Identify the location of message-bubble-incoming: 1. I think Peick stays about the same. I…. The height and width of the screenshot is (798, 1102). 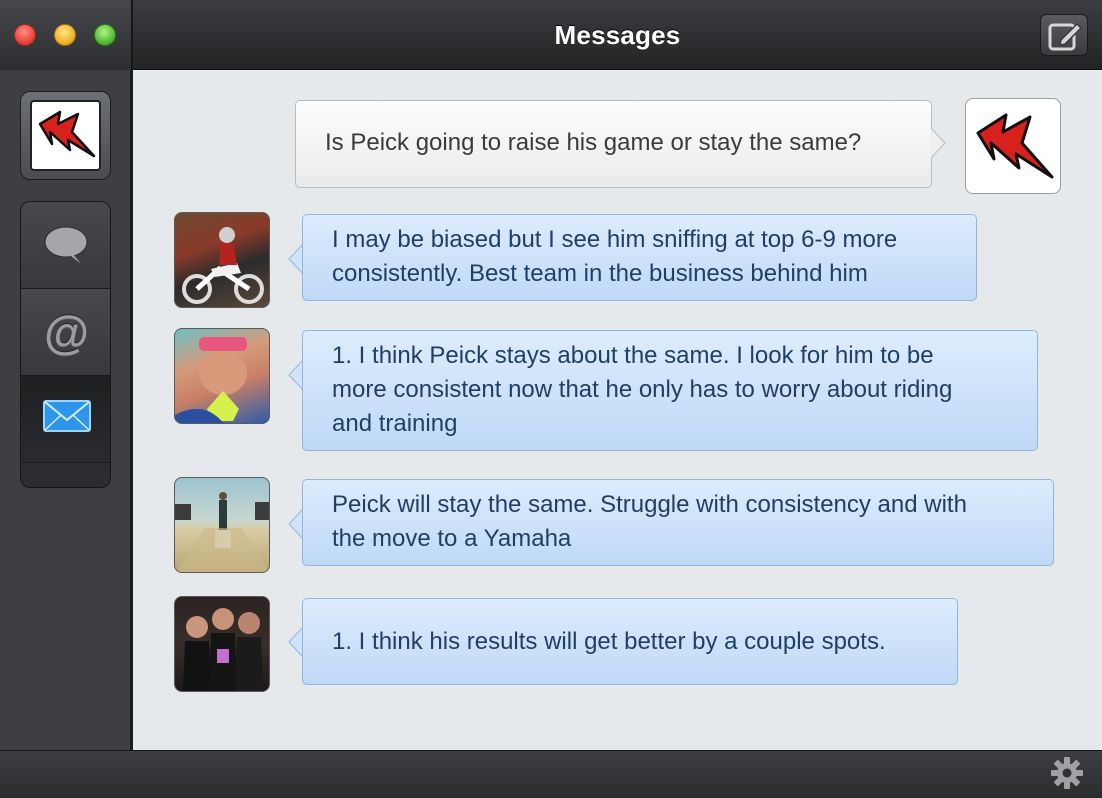
(670, 390).